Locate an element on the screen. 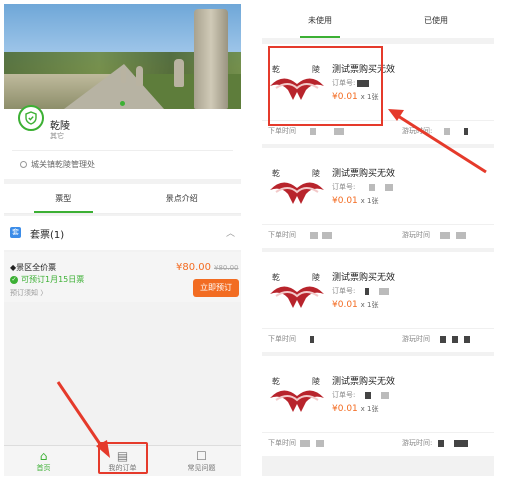 The height and width of the screenshot is (480, 510). order-card: 乾陵 测试票购买无效 订单号: ¥0.01 x 1张 下单时间 游玩时间: is located at coordinates (378, 406).